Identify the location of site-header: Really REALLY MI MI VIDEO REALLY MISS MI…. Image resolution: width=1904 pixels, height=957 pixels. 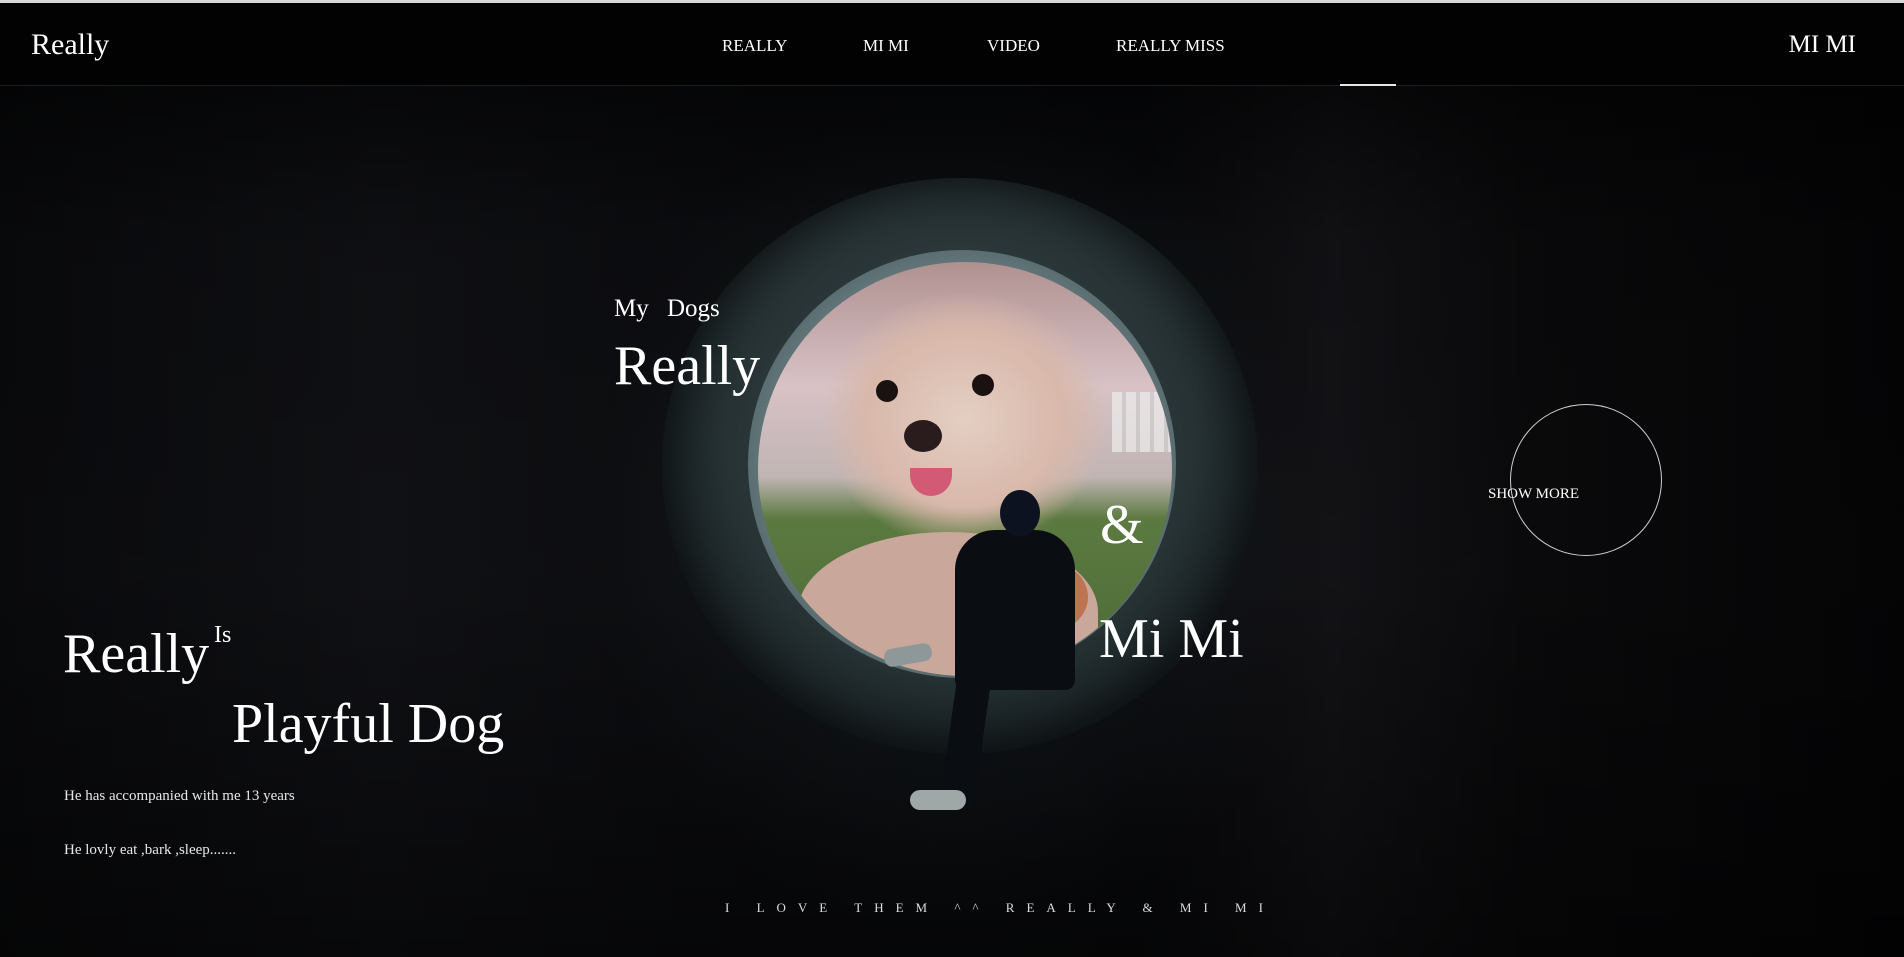
(952, 44).